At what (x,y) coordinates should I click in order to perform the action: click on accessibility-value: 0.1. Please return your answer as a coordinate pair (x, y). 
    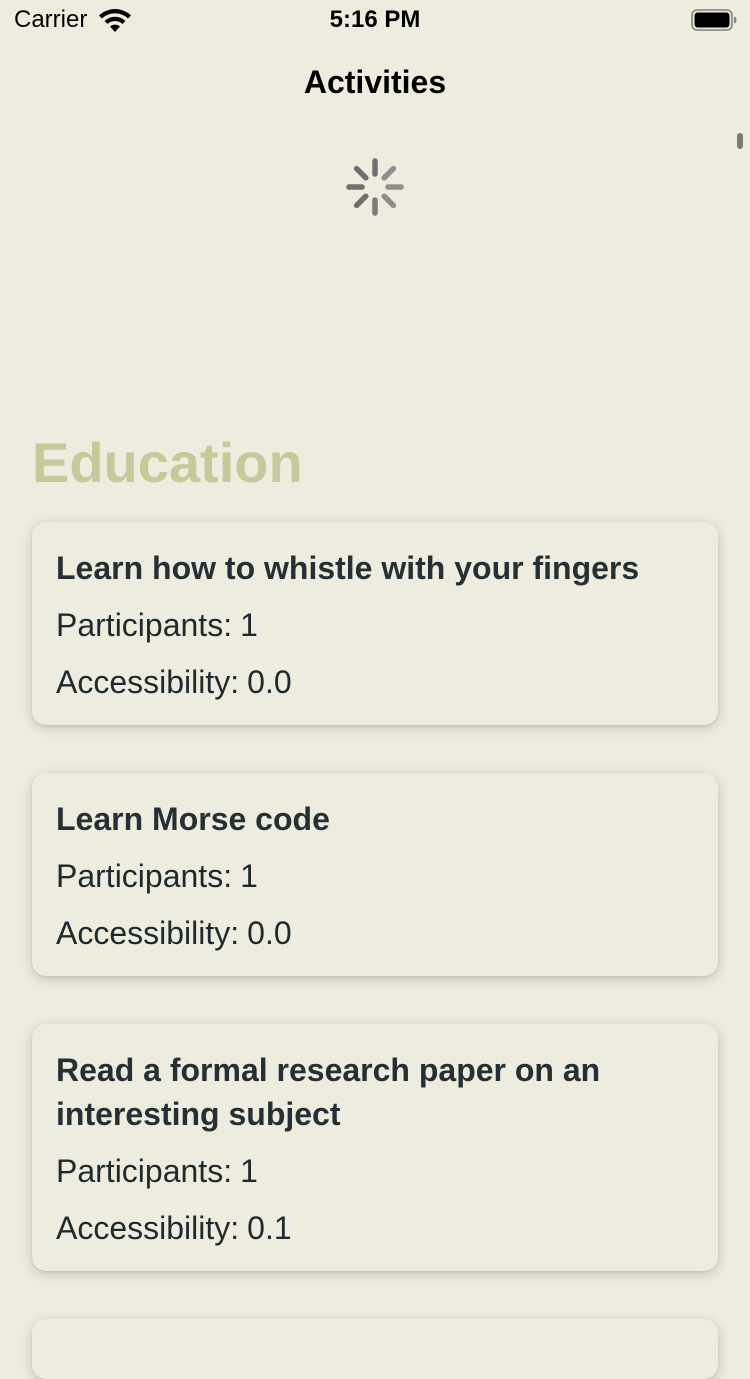
    Looking at the image, I should click on (269, 1228).